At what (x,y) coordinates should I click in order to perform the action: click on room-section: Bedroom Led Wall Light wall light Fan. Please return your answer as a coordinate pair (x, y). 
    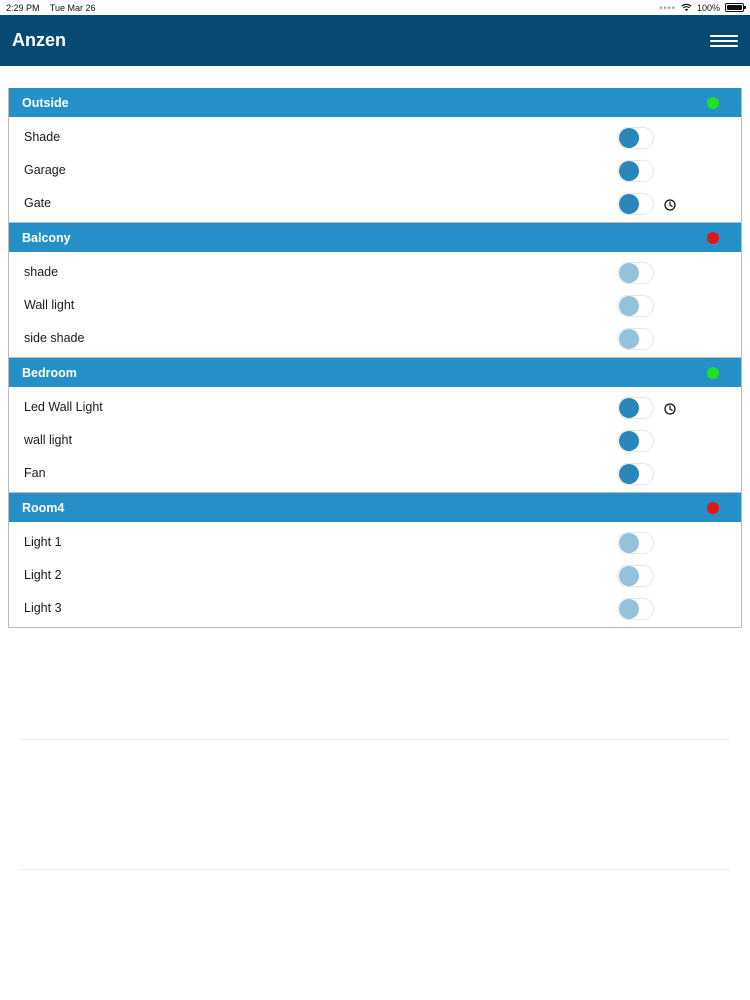
    Looking at the image, I should click on (375, 425).